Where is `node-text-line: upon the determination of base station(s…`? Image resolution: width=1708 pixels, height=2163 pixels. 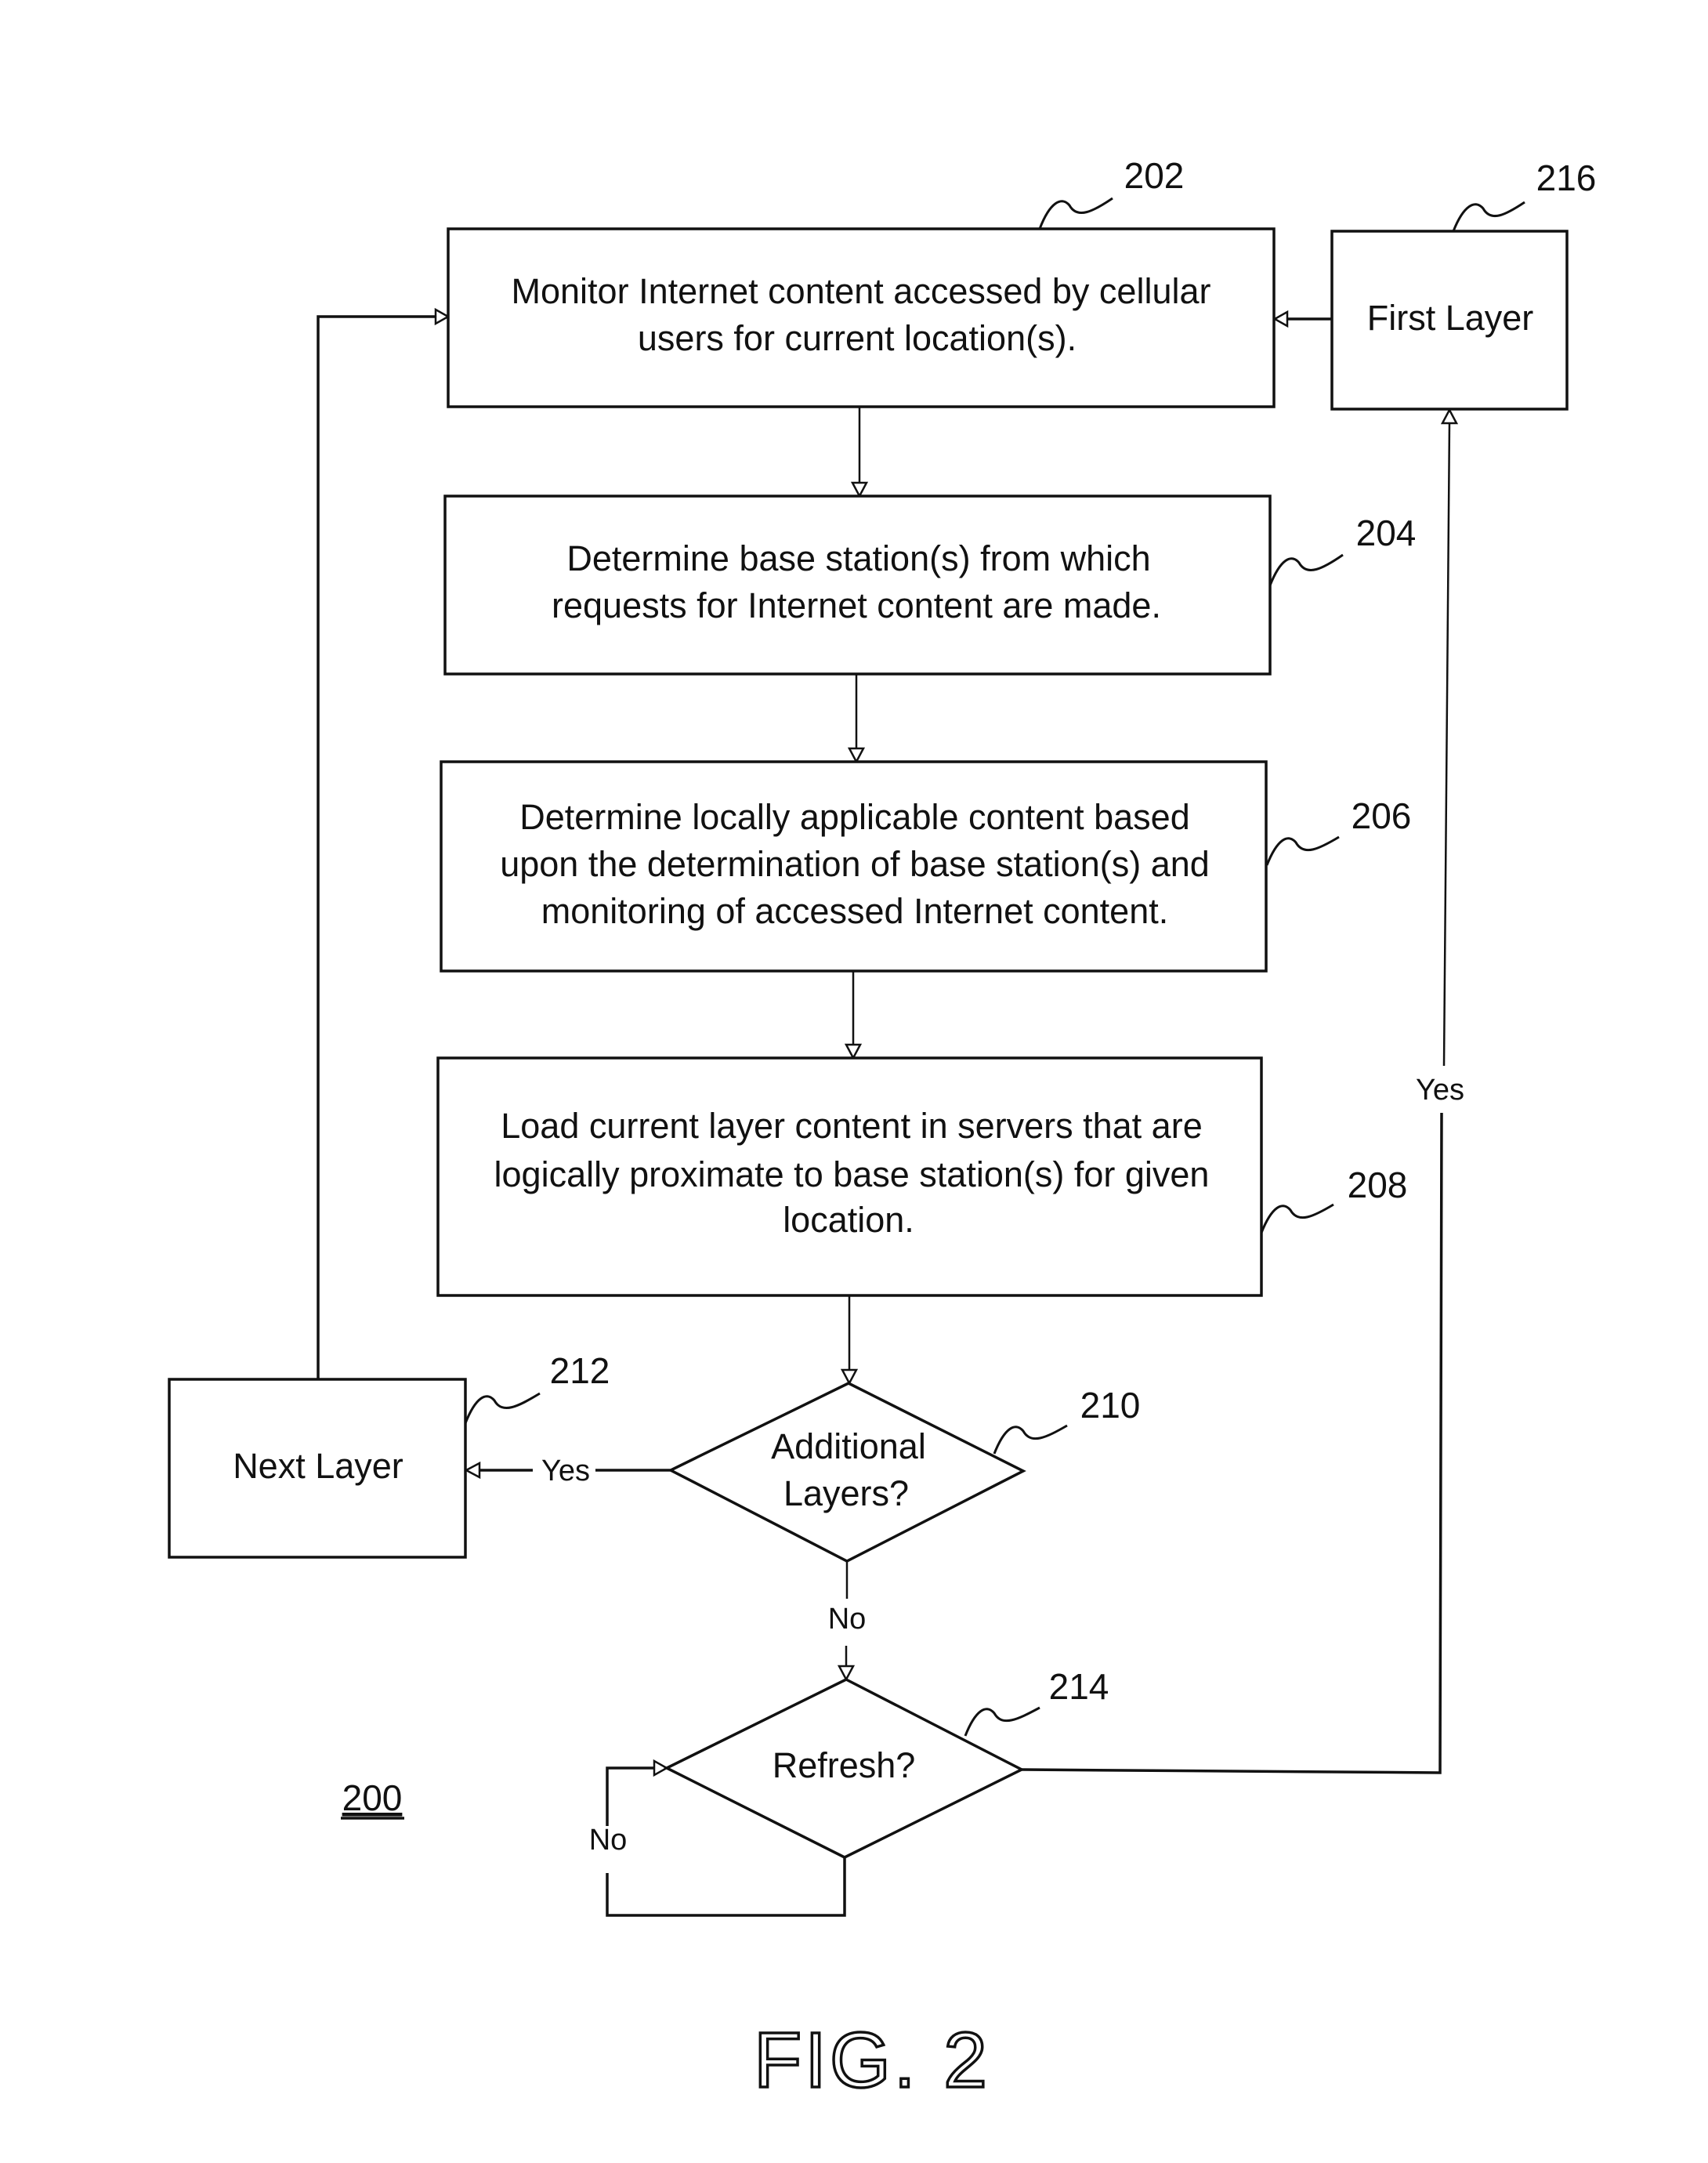 node-text-line: upon the determination of base station(s… is located at coordinates (855, 864).